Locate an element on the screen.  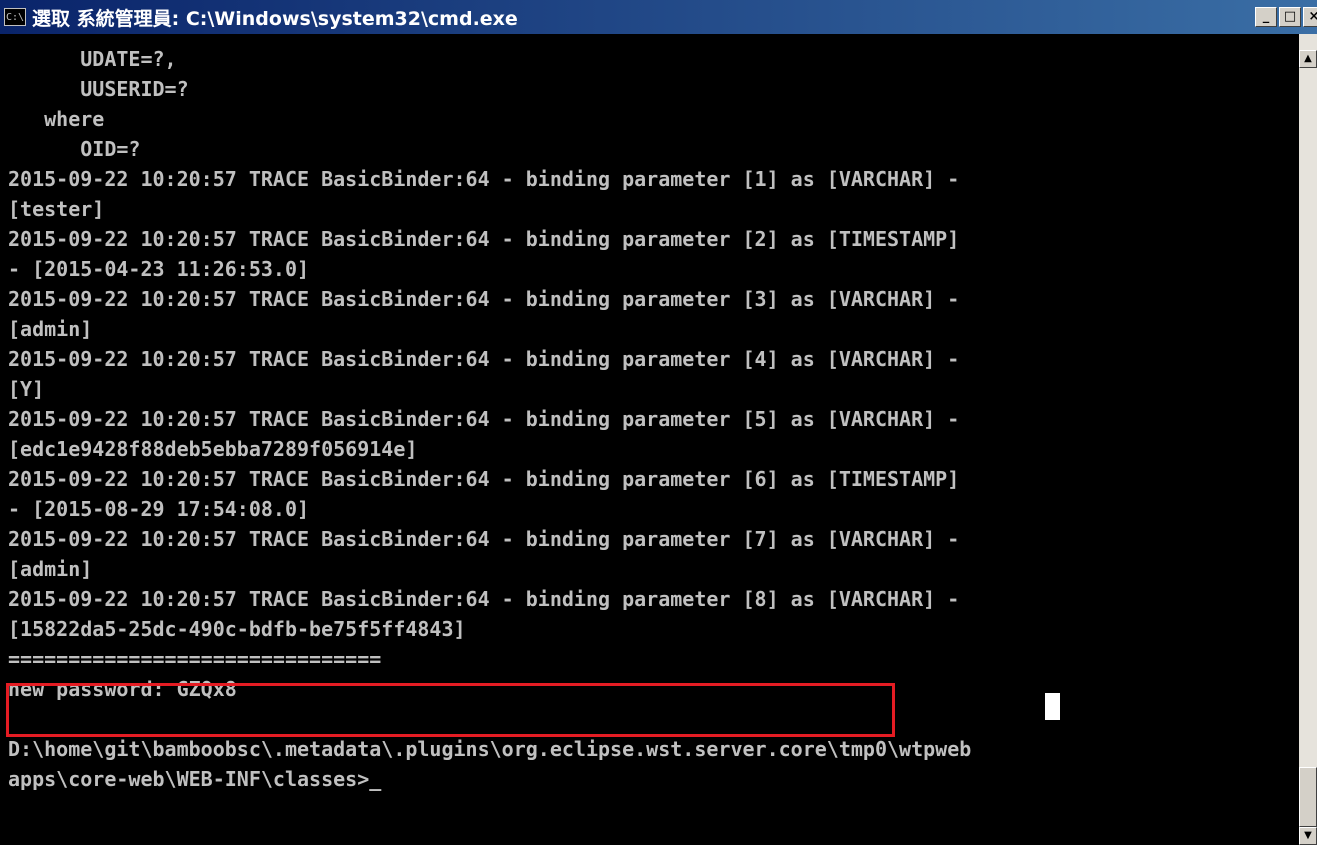
scrollbar-thumb is located at coordinates (1308, 797).